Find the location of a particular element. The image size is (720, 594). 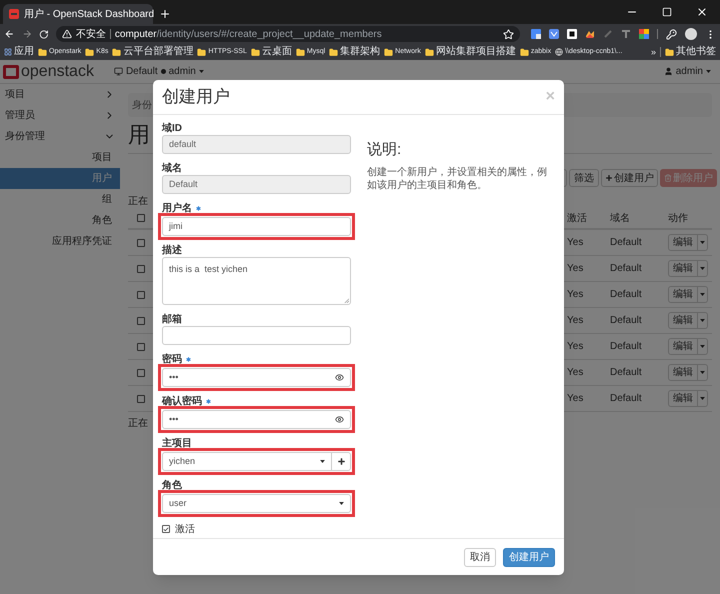

project-selector: Default admin is located at coordinates (159, 71).